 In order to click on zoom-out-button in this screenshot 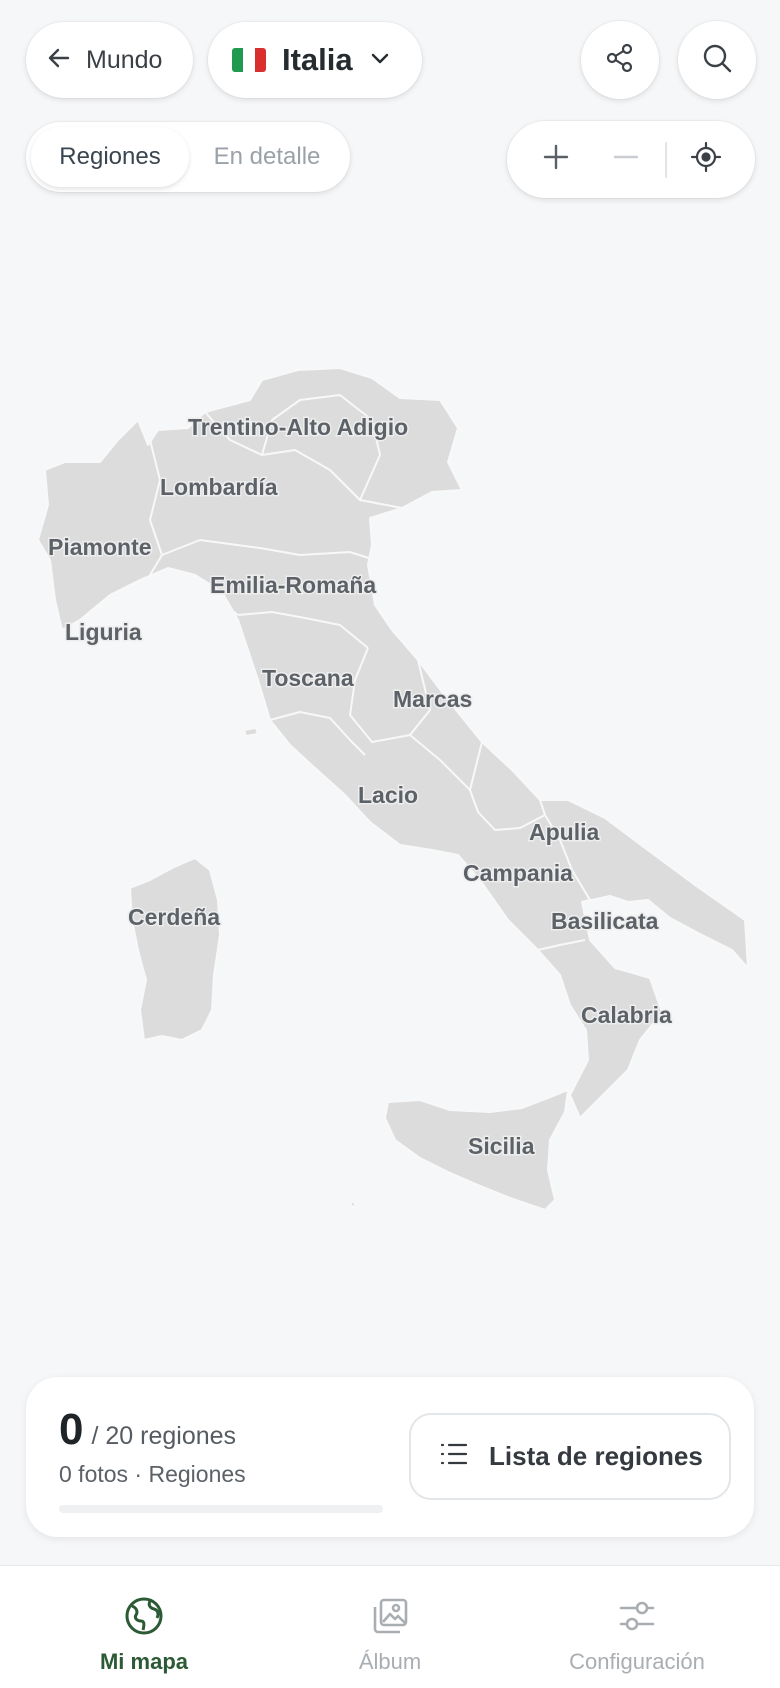, I will do `click(626, 159)`.